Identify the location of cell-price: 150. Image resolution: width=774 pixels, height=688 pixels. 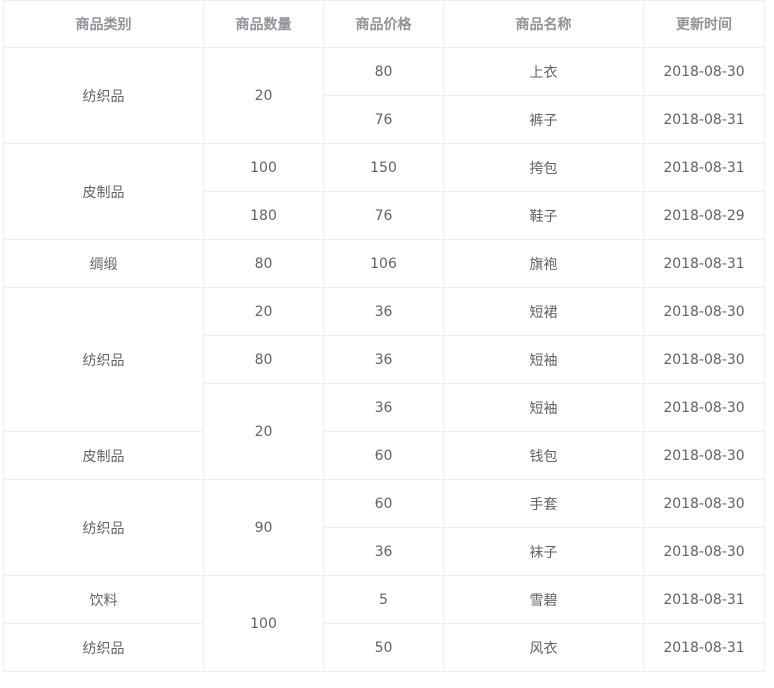
(383, 167).